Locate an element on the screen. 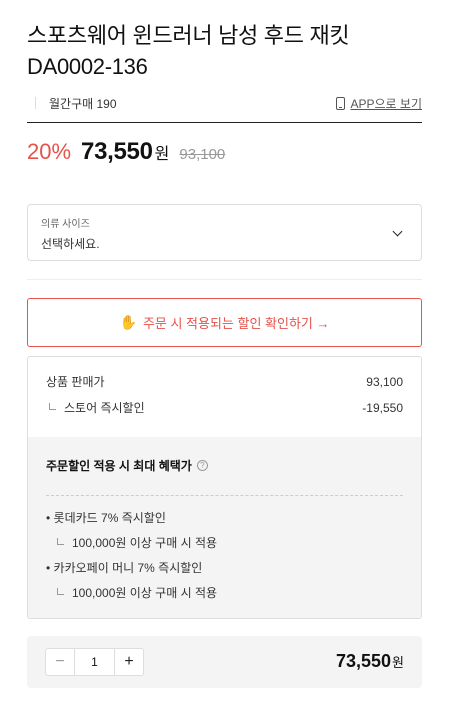 Image resolution: width=449 pixels, height=706 pixels. original-price: 93,100 is located at coordinates (202, 154).